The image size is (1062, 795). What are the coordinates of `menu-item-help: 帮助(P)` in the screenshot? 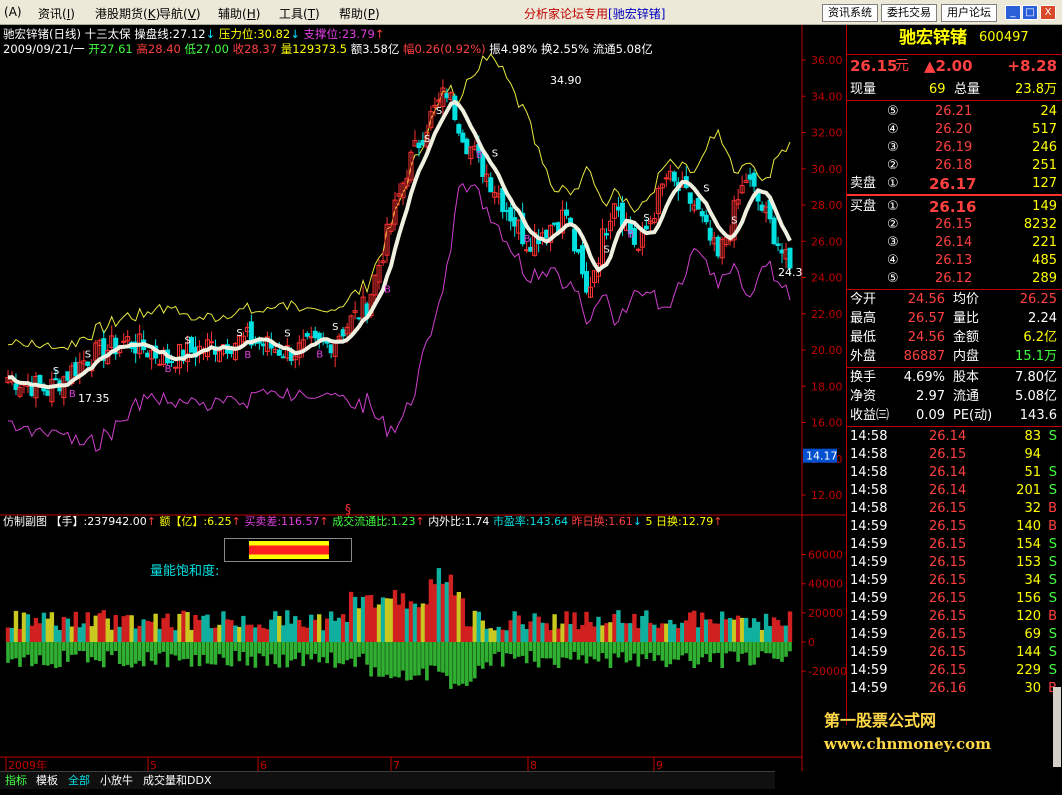 It's located at (359, 13).